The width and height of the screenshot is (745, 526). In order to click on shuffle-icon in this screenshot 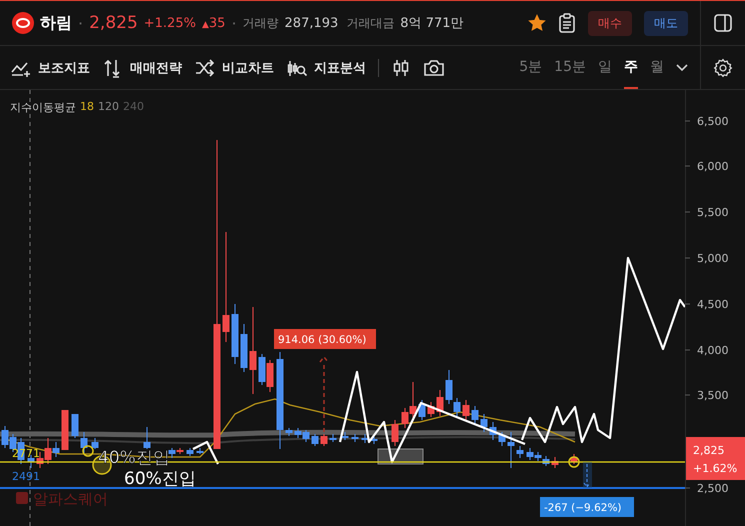, I will do `click(205, 68)`.